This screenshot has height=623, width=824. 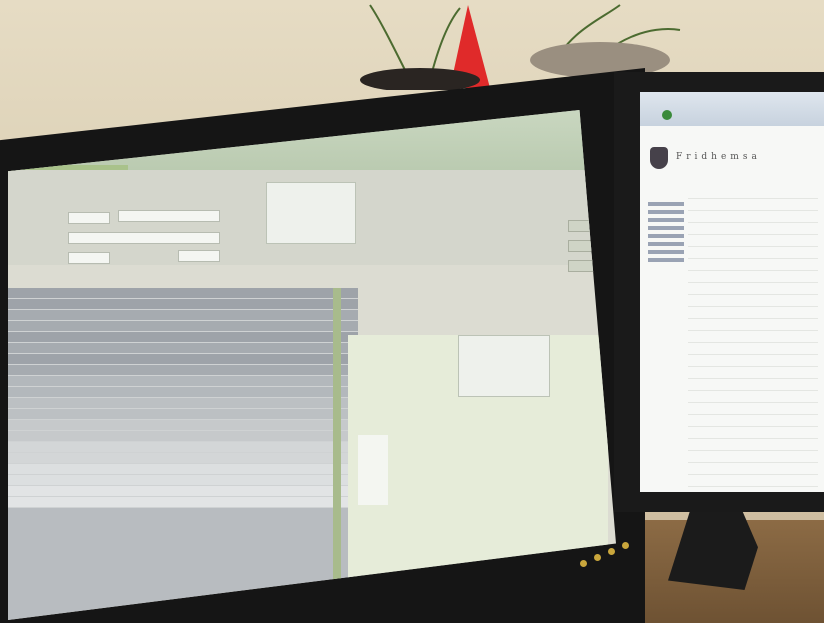 I want to click on site-title: Fridhemsa, so click(x=718, y=157).